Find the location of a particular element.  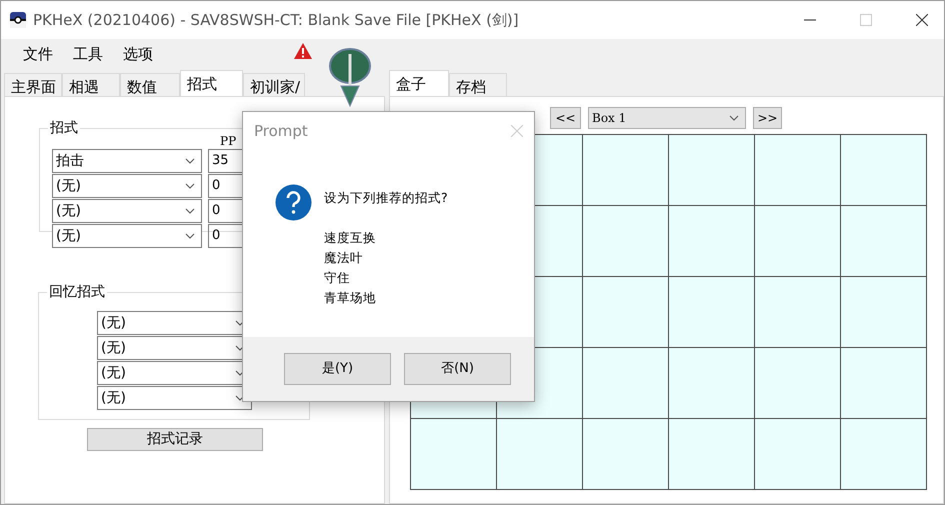

move-log-button: 招式记录 is located at coordinates (175, 439).